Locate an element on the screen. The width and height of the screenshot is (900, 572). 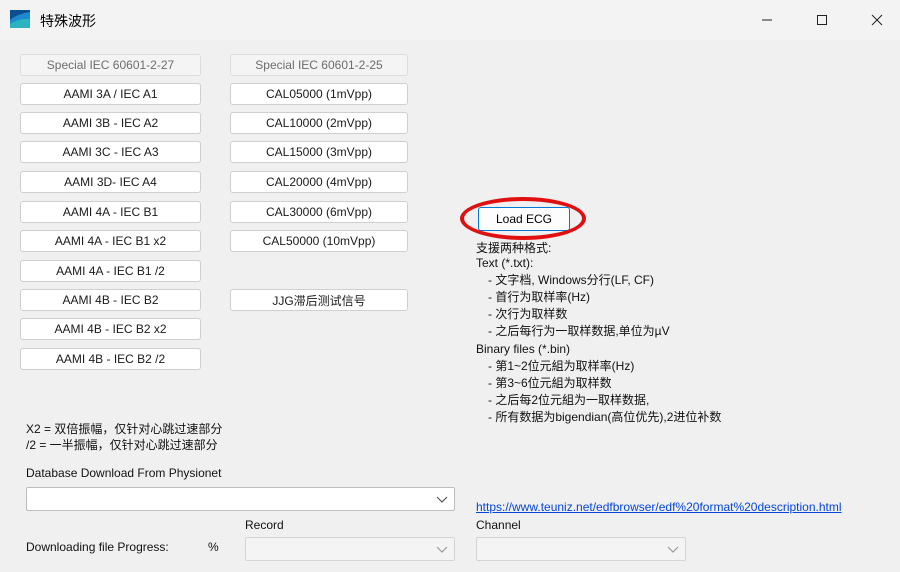
format-info-line: - 第1~2位元組为取样率(Hz) is located at coordinates (561, 366).